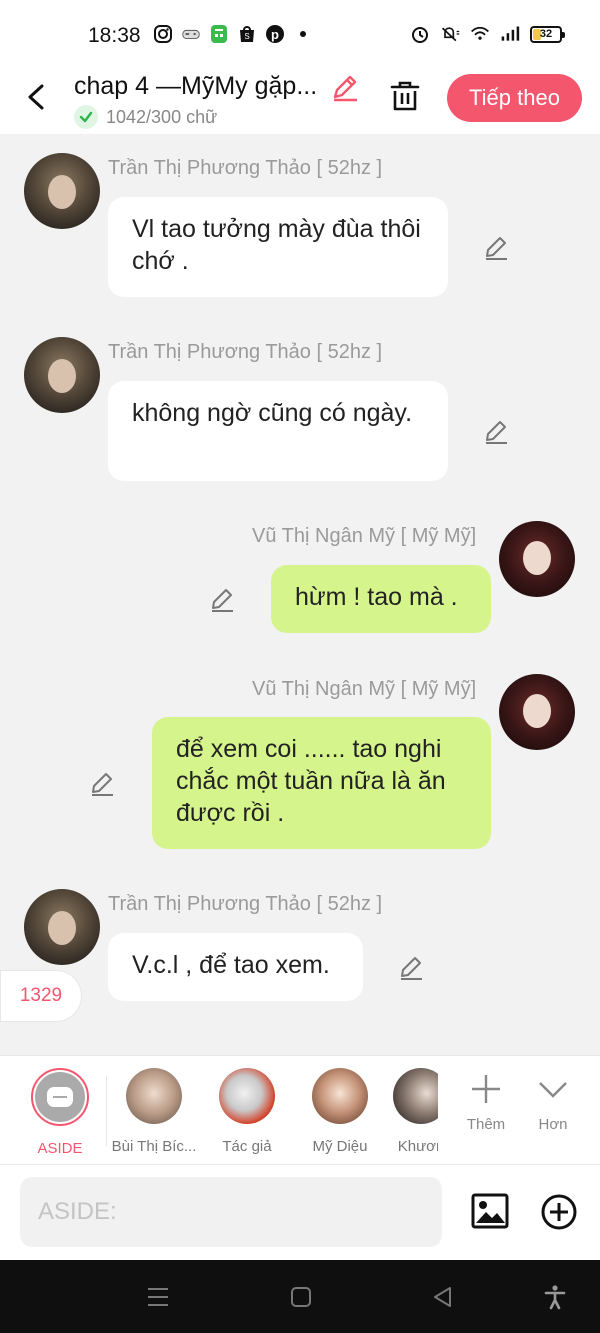  Describe the element at coordinates (303, 34) in the screenshot. I see `dot-icon` at that location.